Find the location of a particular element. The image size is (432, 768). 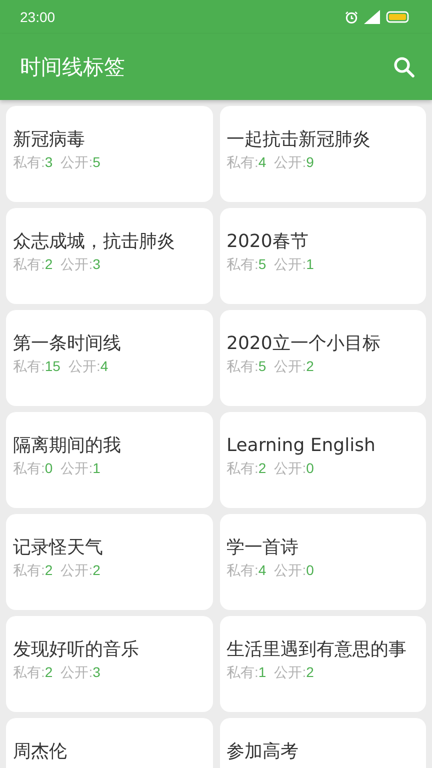

timeline-card: 一起抗击新冠肺炎 私有:4 公开:9 is located at coordinates (323, 154).